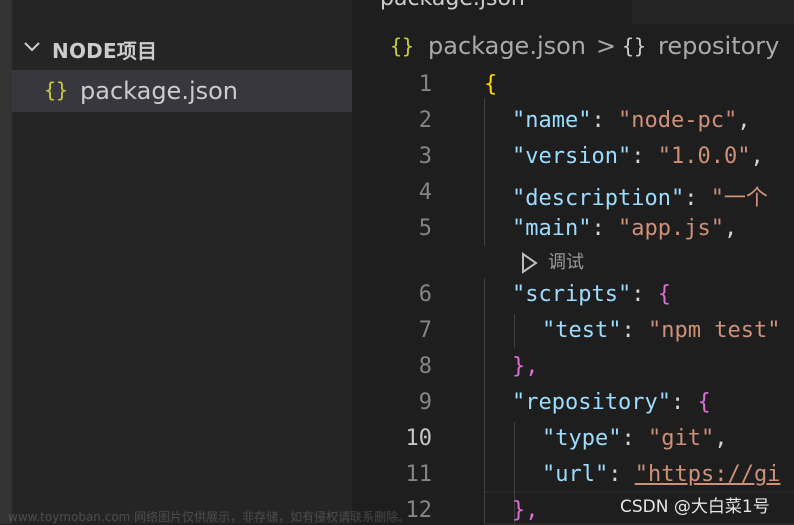  Describe the element at coordinates (105, 51) in the screenshot. I see `section-title: NODE项目` at that location.